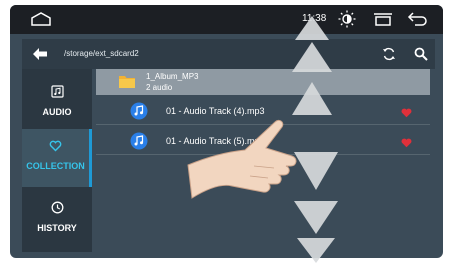 The height and width of the screenshot is (263, 453). What do you see at coordinates (314, 18) in the screenshot?
I see `status-time: 11:38` at bounding box center [314, 18].